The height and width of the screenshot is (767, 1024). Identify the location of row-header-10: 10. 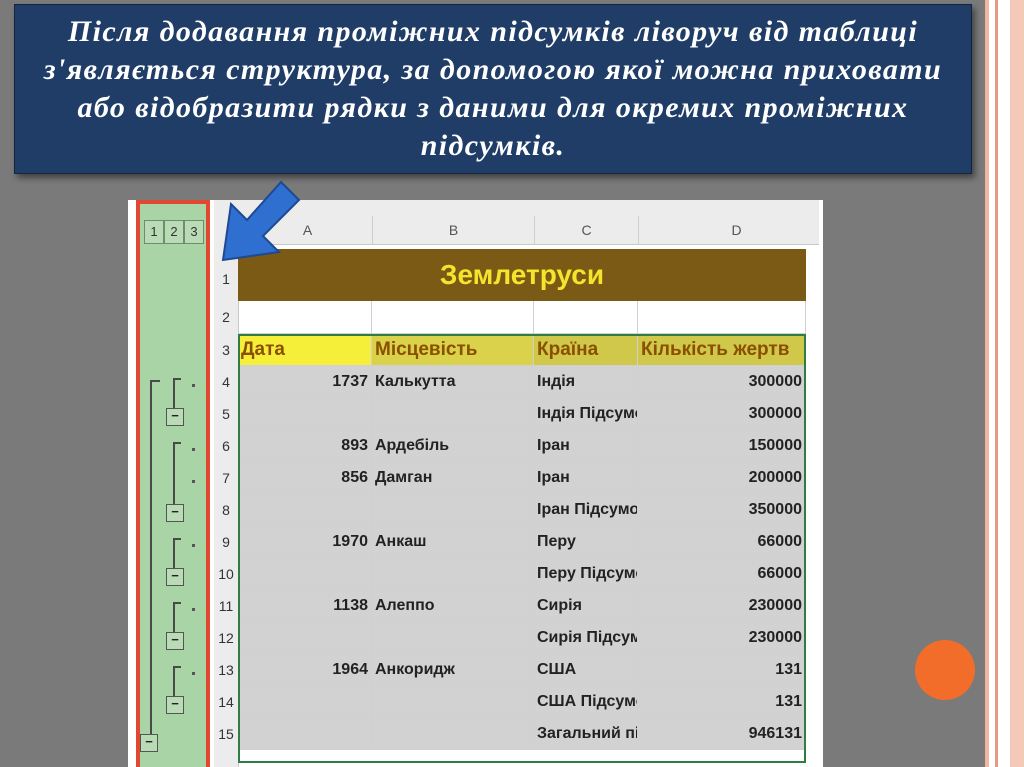
(226, 574).